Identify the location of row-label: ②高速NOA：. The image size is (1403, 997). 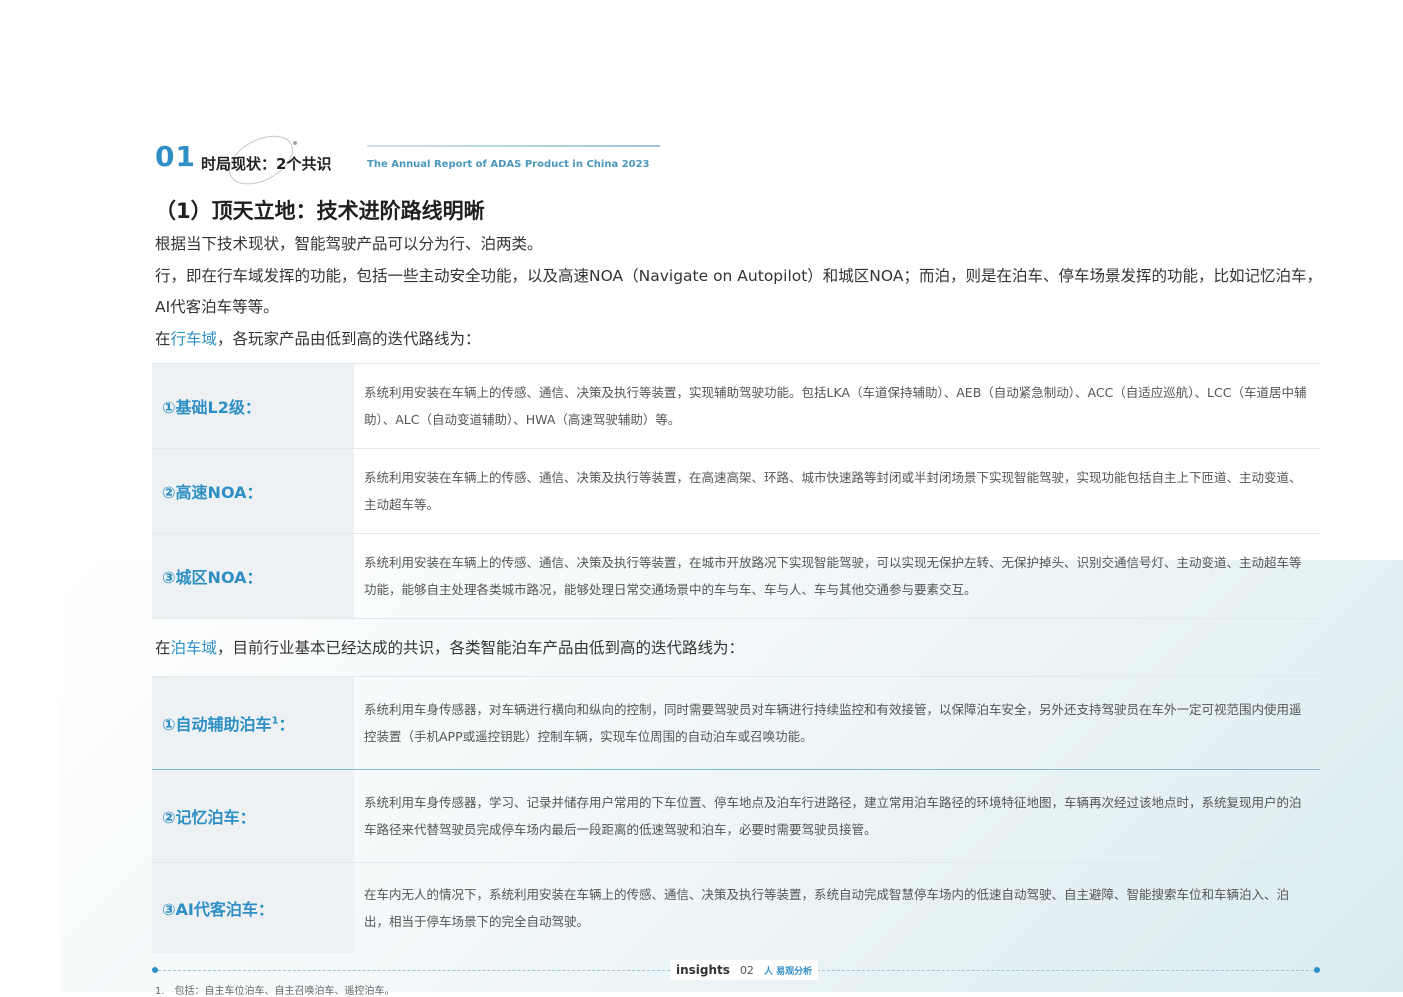
(212, 492).